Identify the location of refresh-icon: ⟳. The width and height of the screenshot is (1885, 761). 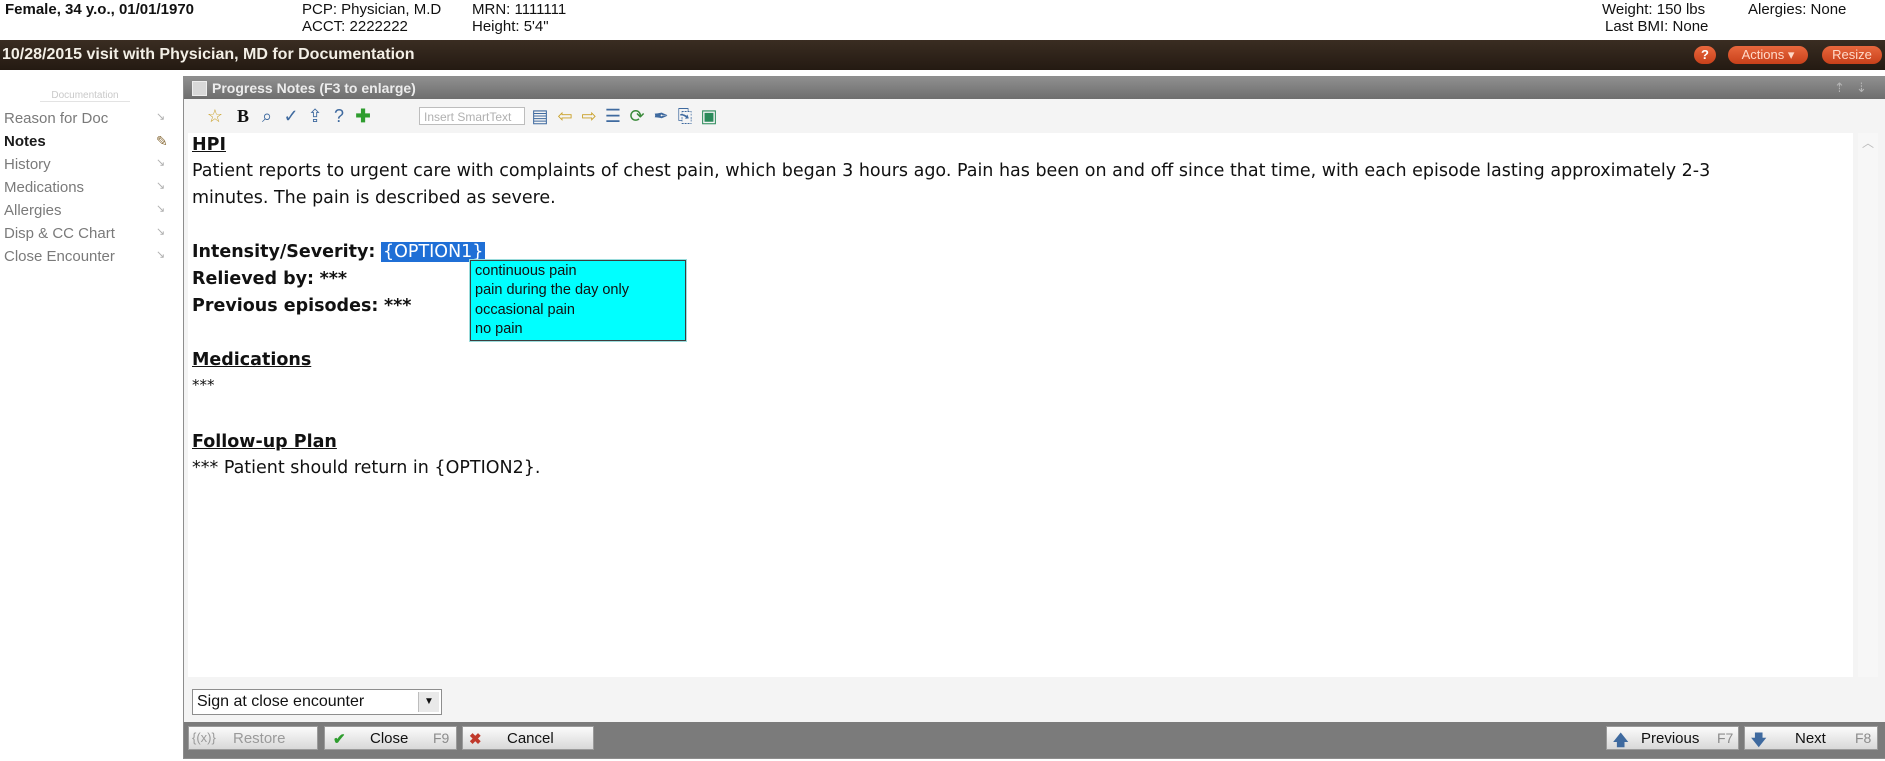
(637, 116).